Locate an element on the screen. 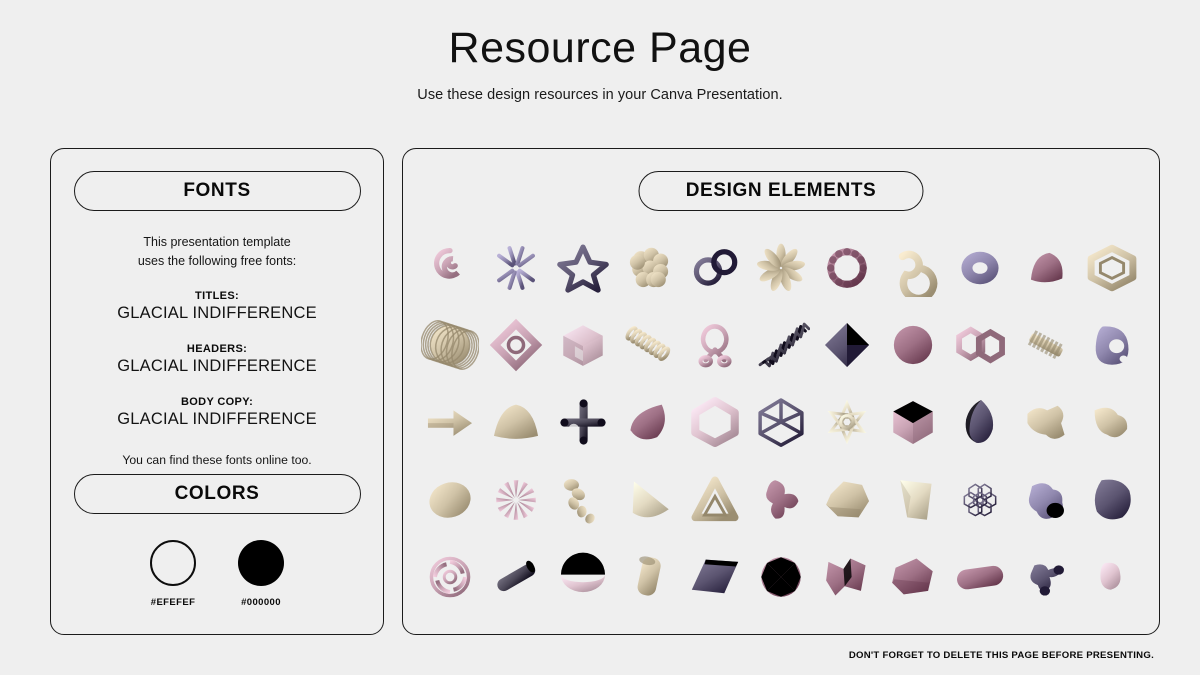 This screenshot has height=675, width=1200. design-element-lumpy-blob is located at coordinates (1046, 500).